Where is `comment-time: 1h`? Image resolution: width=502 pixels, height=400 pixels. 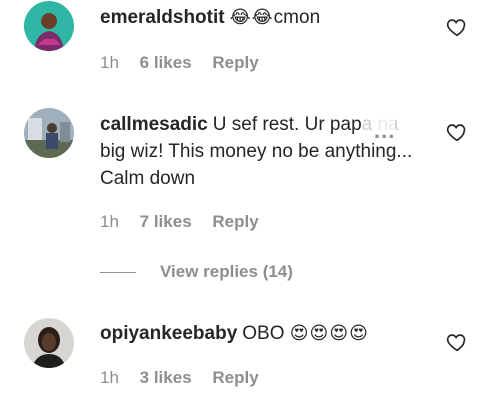 comment-time: 1h is located at coordinates (109, 377).